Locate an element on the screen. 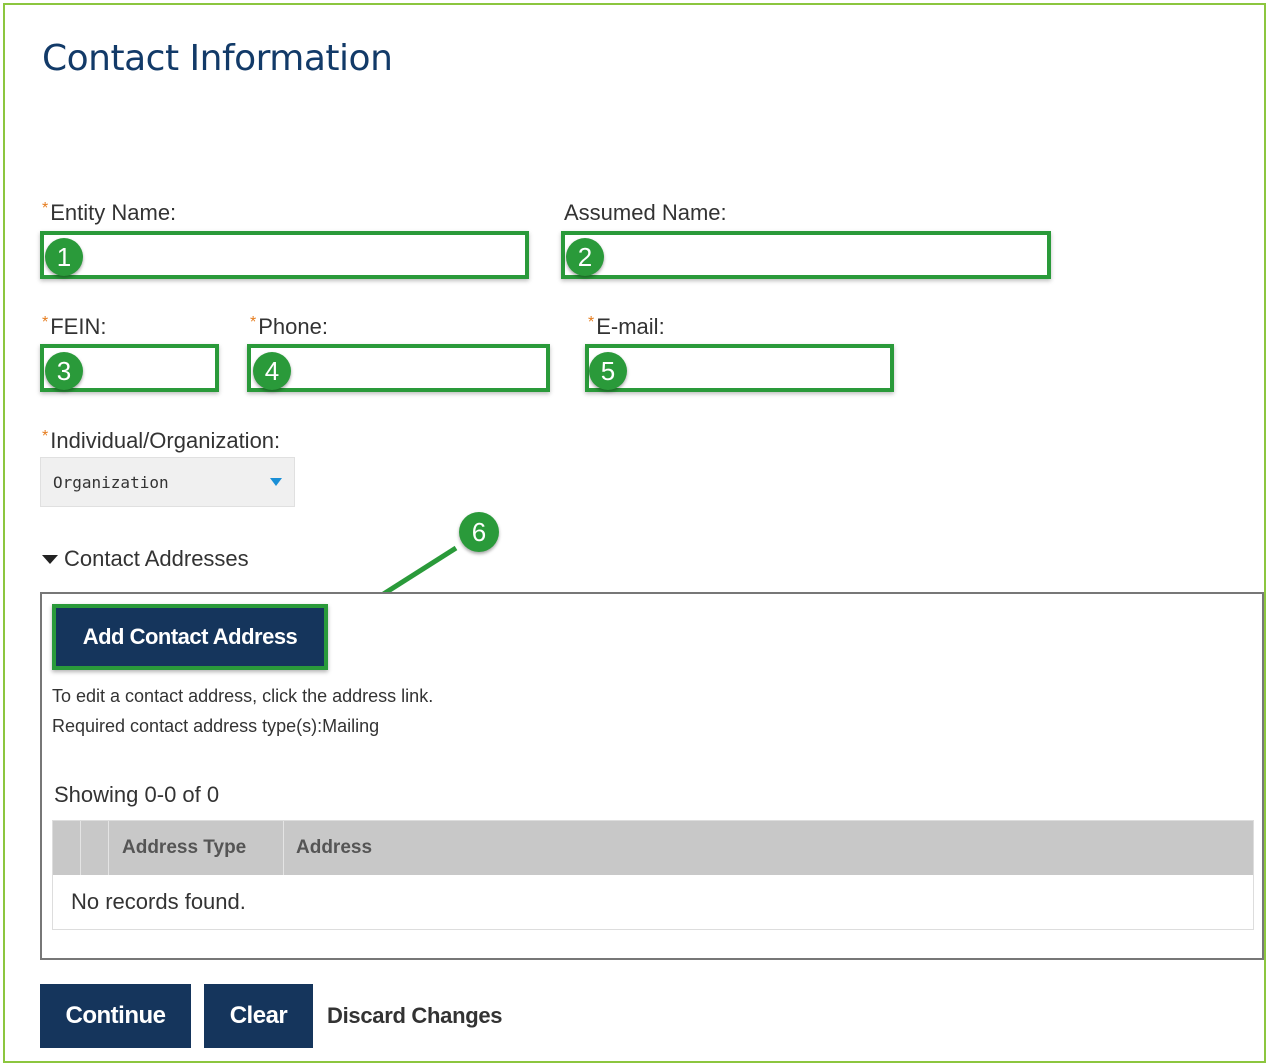  phone-field is located at coordinates (398, 368).